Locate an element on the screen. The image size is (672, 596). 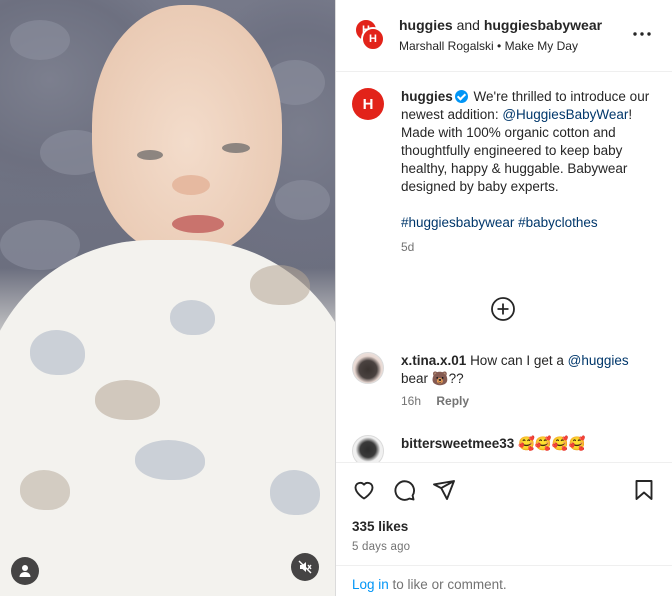
mute-button is located at coordinates (305, 567).